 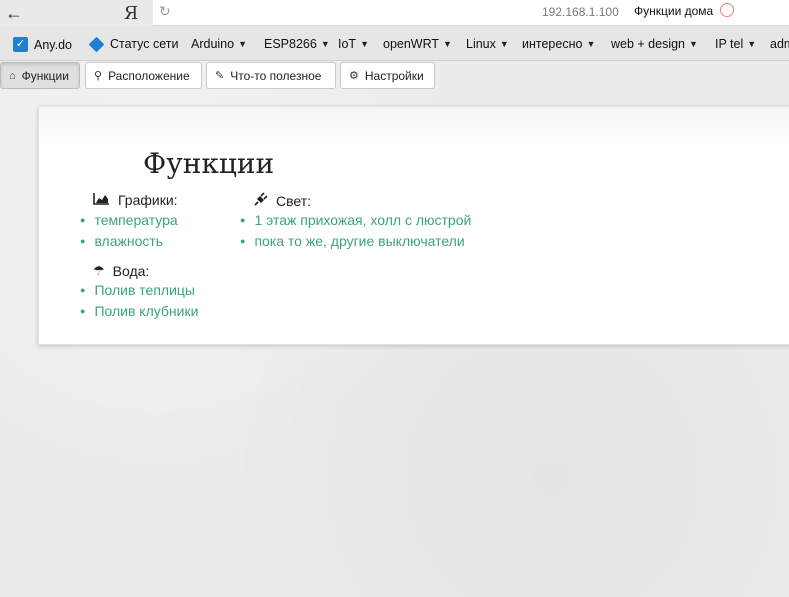 What do you see at coordinates (352, 241) in the screenshot?
I see `link-light-other-switches: ● пока то же, другие выключатели` at bounding box center [352, 241].